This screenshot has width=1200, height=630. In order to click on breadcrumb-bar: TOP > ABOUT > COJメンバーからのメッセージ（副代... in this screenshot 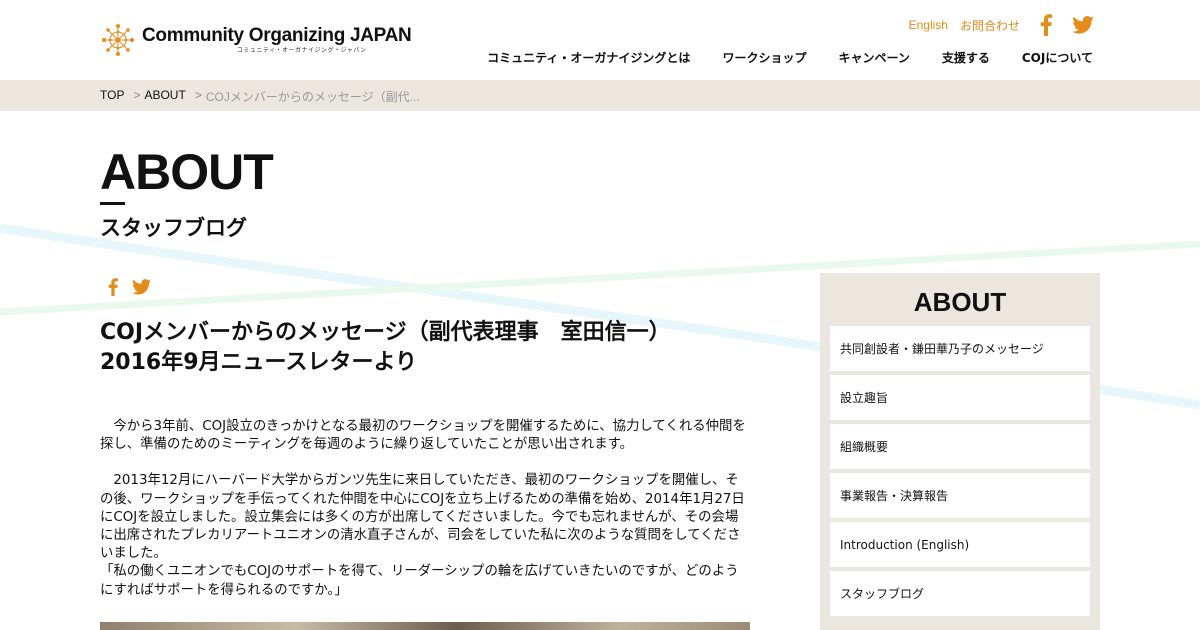, I will do `click(600, 95)`.